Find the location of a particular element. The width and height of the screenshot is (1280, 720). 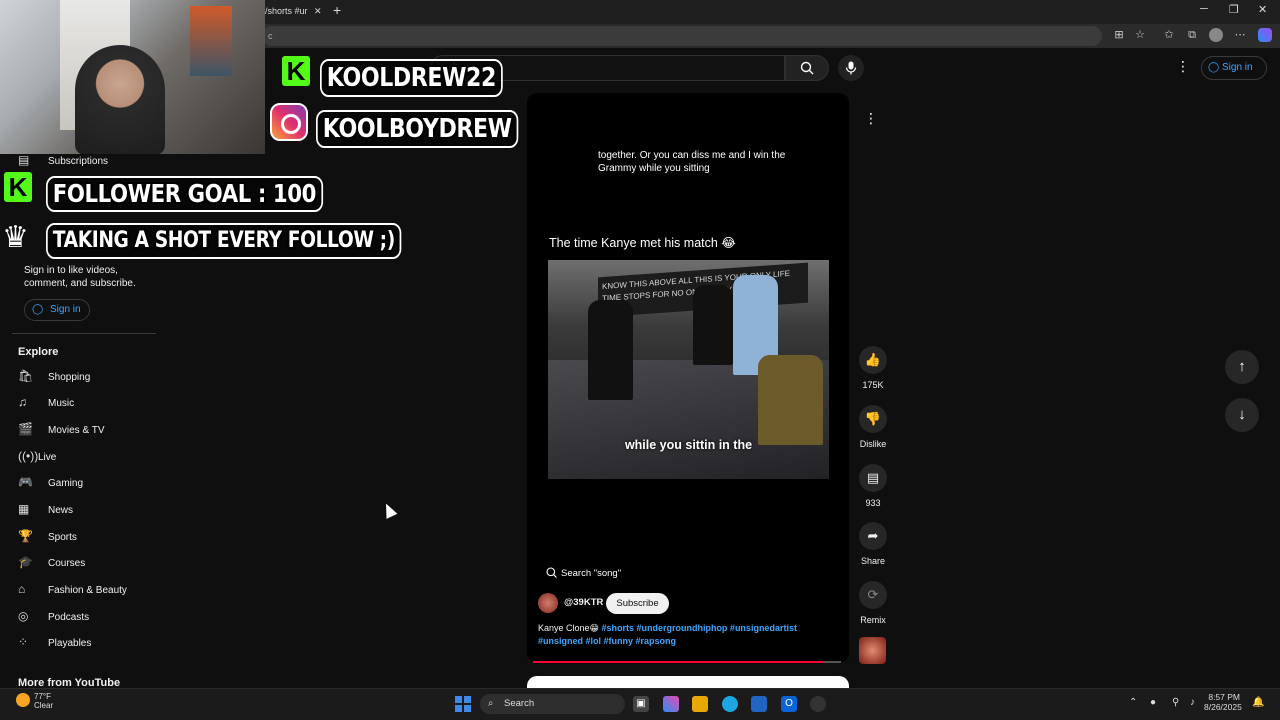

song-search: Search "song" is located at coordinates (583, 573).